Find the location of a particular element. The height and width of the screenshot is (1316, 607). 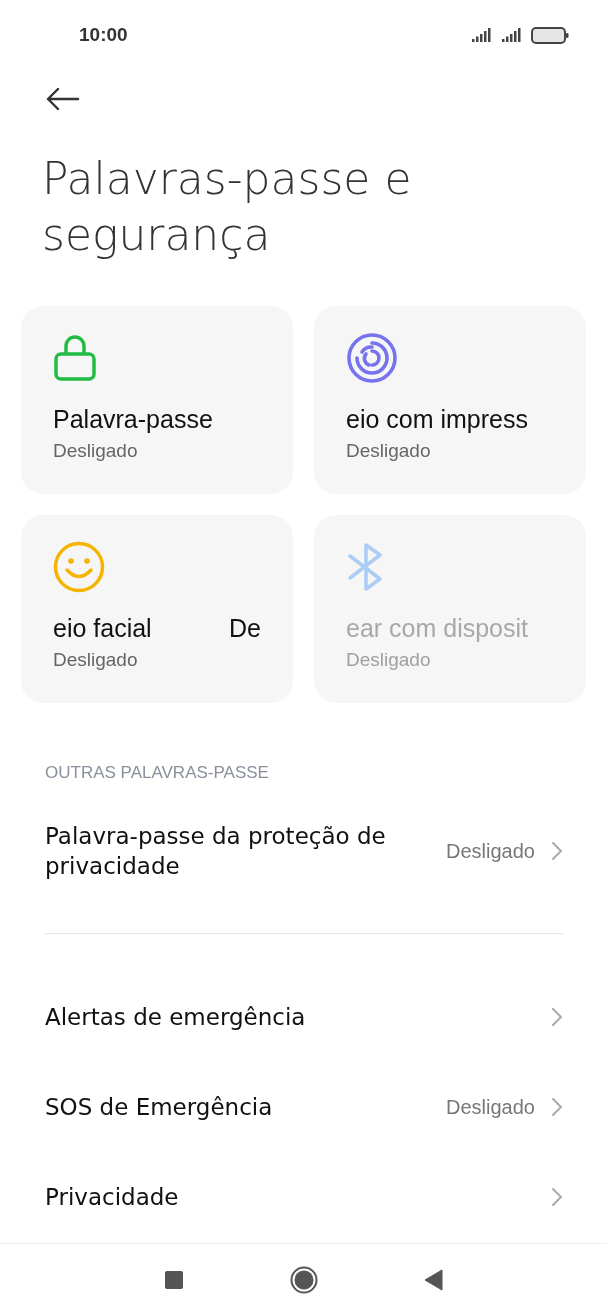

row-label: Privacidade is located at coordinates (112, 1197).